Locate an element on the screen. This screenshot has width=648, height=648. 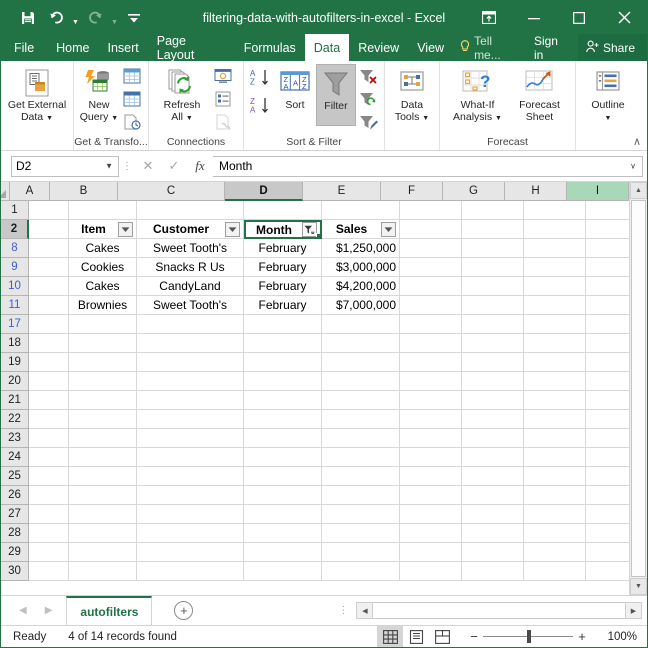
undo-dropdown-icon: ▼ is located at coordinates (75, 17).